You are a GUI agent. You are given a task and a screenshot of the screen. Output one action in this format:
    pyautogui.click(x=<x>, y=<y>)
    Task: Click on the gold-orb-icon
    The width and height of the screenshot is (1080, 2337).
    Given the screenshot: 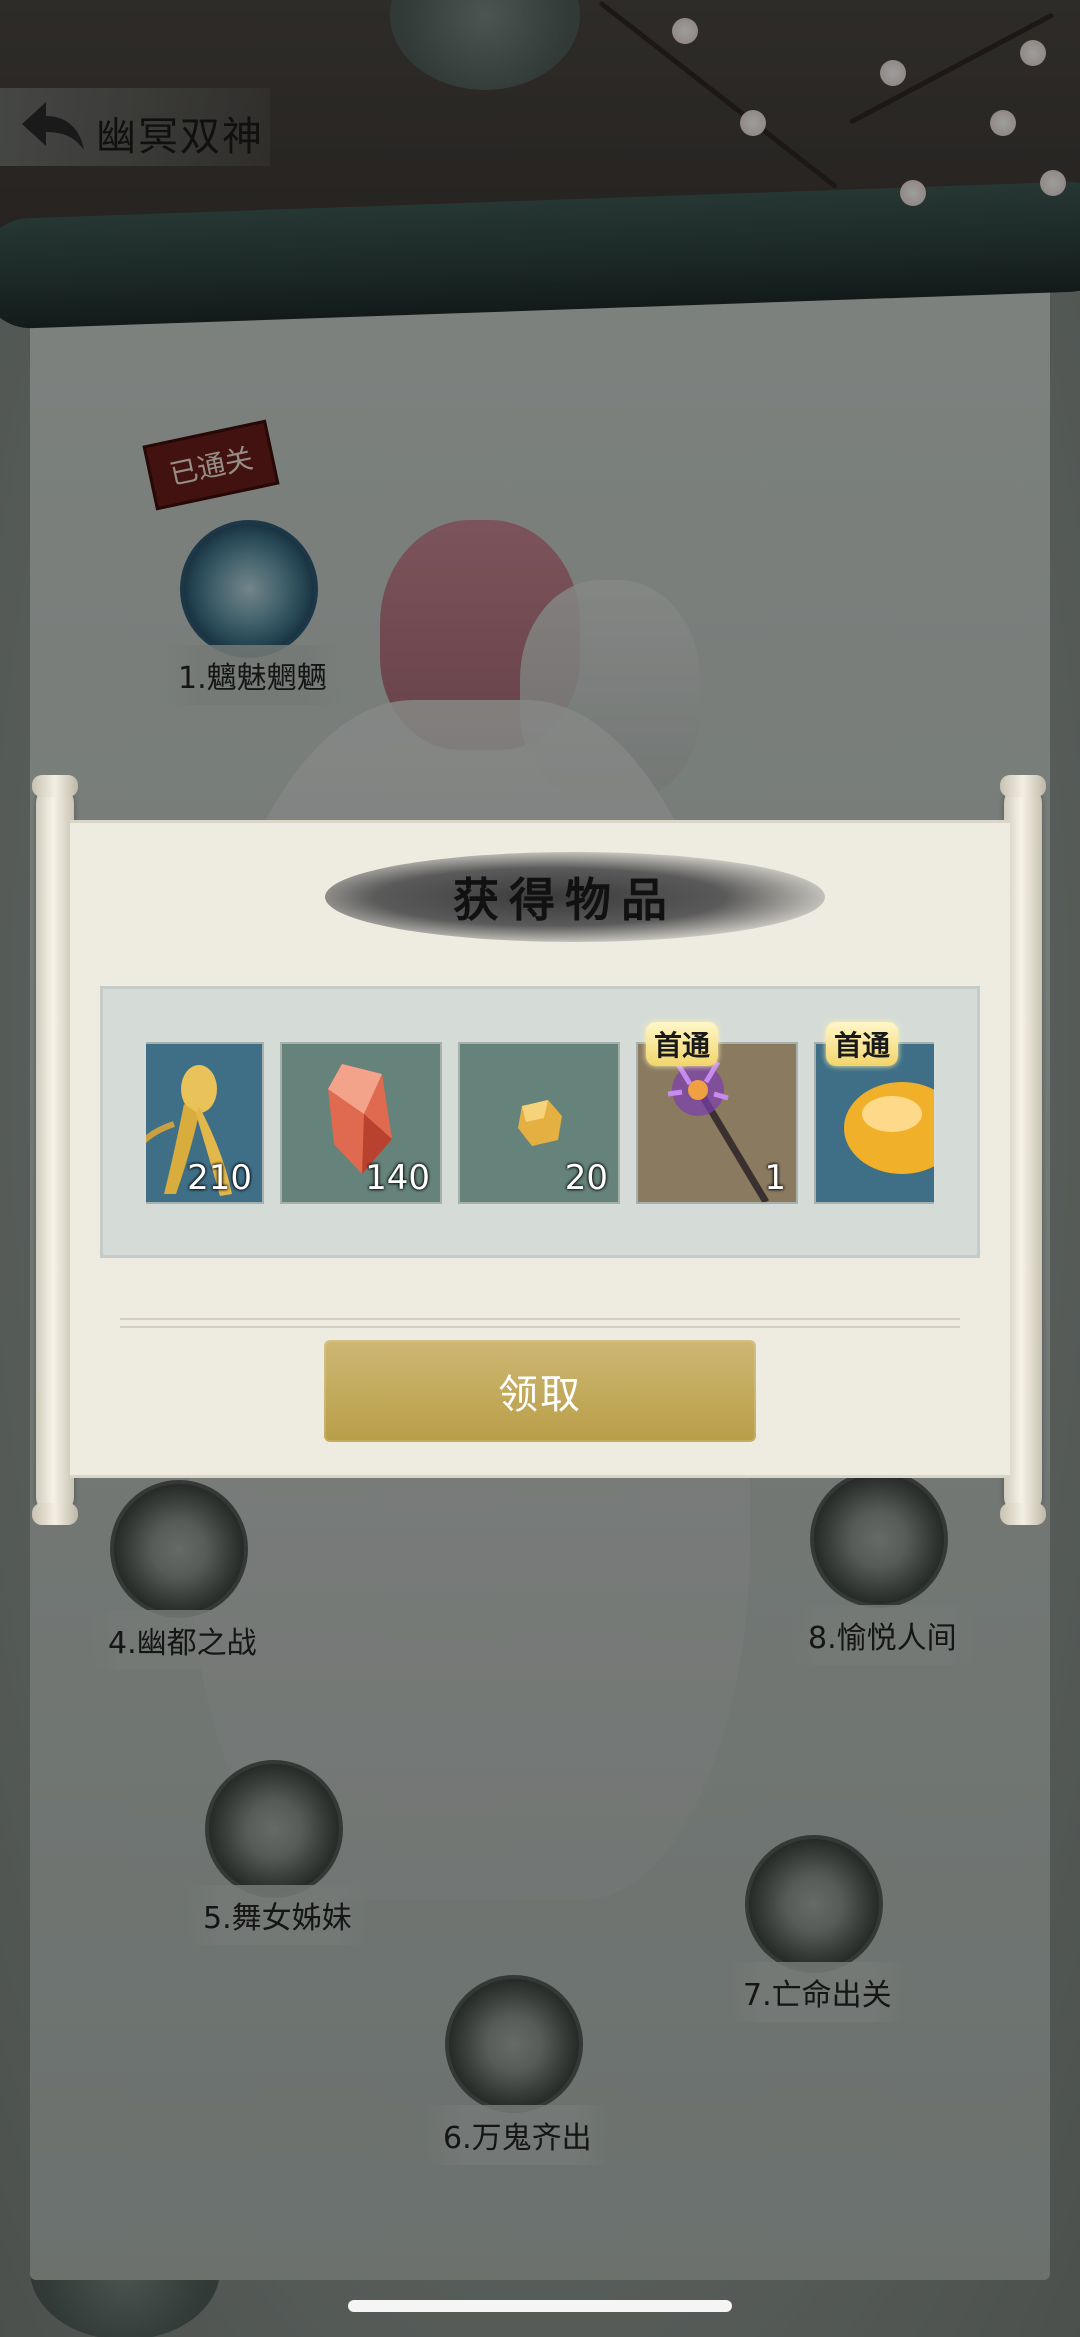 What is the action you would take?
    pyautogui.click(x=889, y=1128)
    